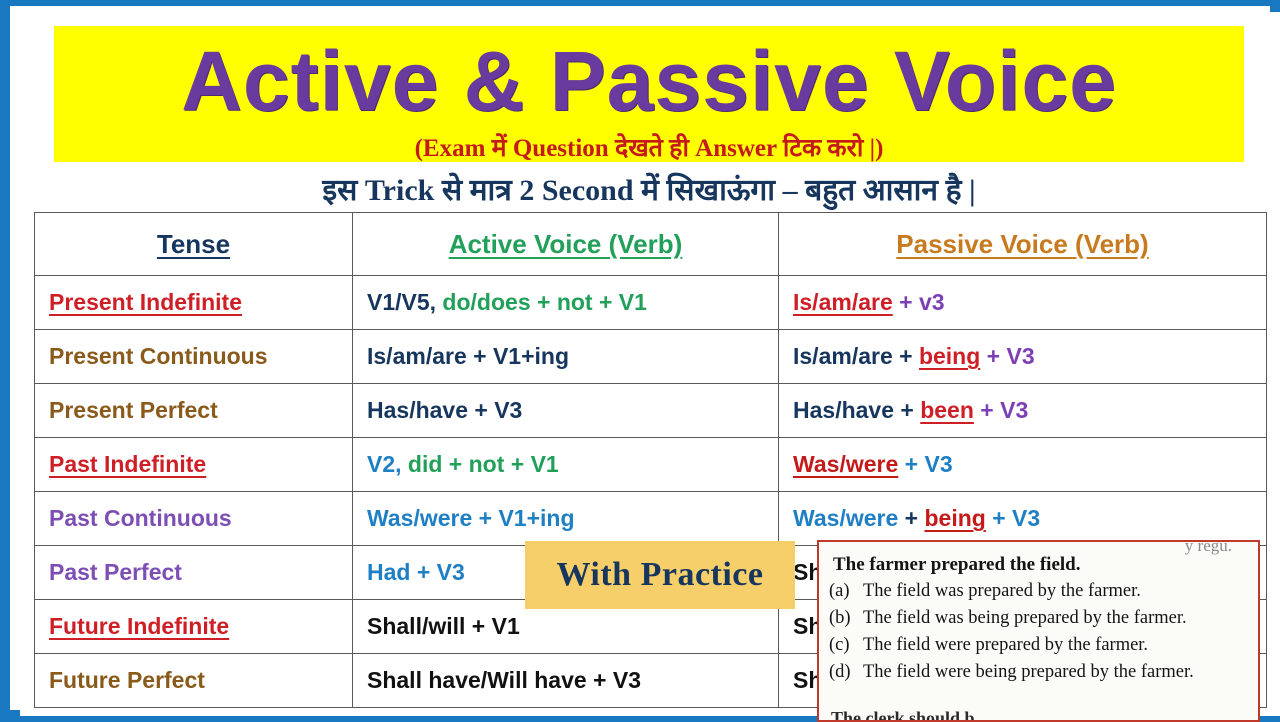 The image size is (1280, 722). I want to click on verb-part: + v3, so click(918, 302).